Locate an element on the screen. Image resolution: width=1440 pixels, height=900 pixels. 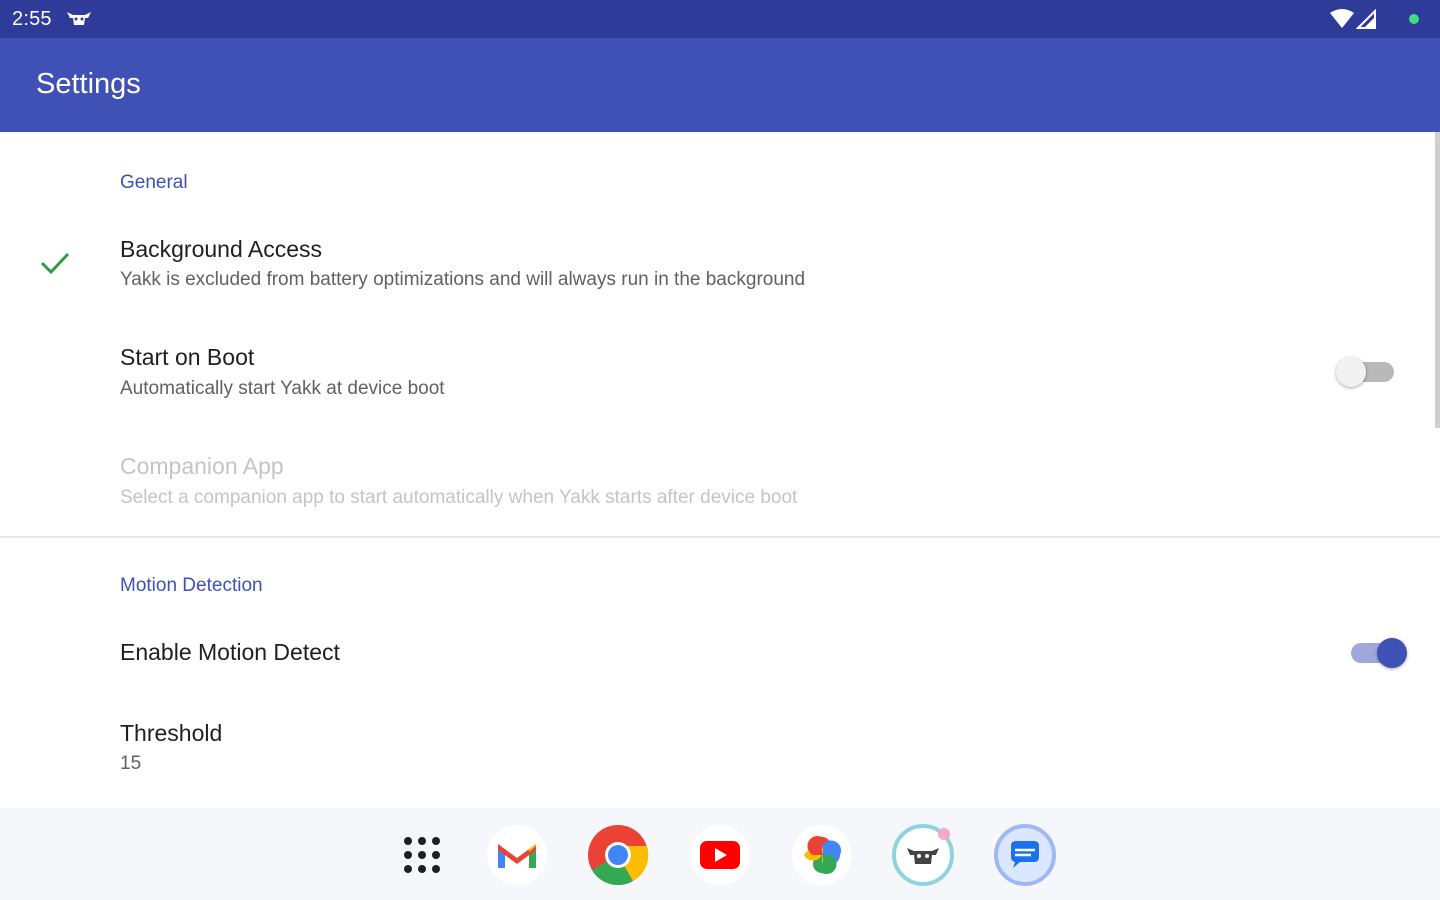
cell-signal-icon is located at coordinates (1366, 19).